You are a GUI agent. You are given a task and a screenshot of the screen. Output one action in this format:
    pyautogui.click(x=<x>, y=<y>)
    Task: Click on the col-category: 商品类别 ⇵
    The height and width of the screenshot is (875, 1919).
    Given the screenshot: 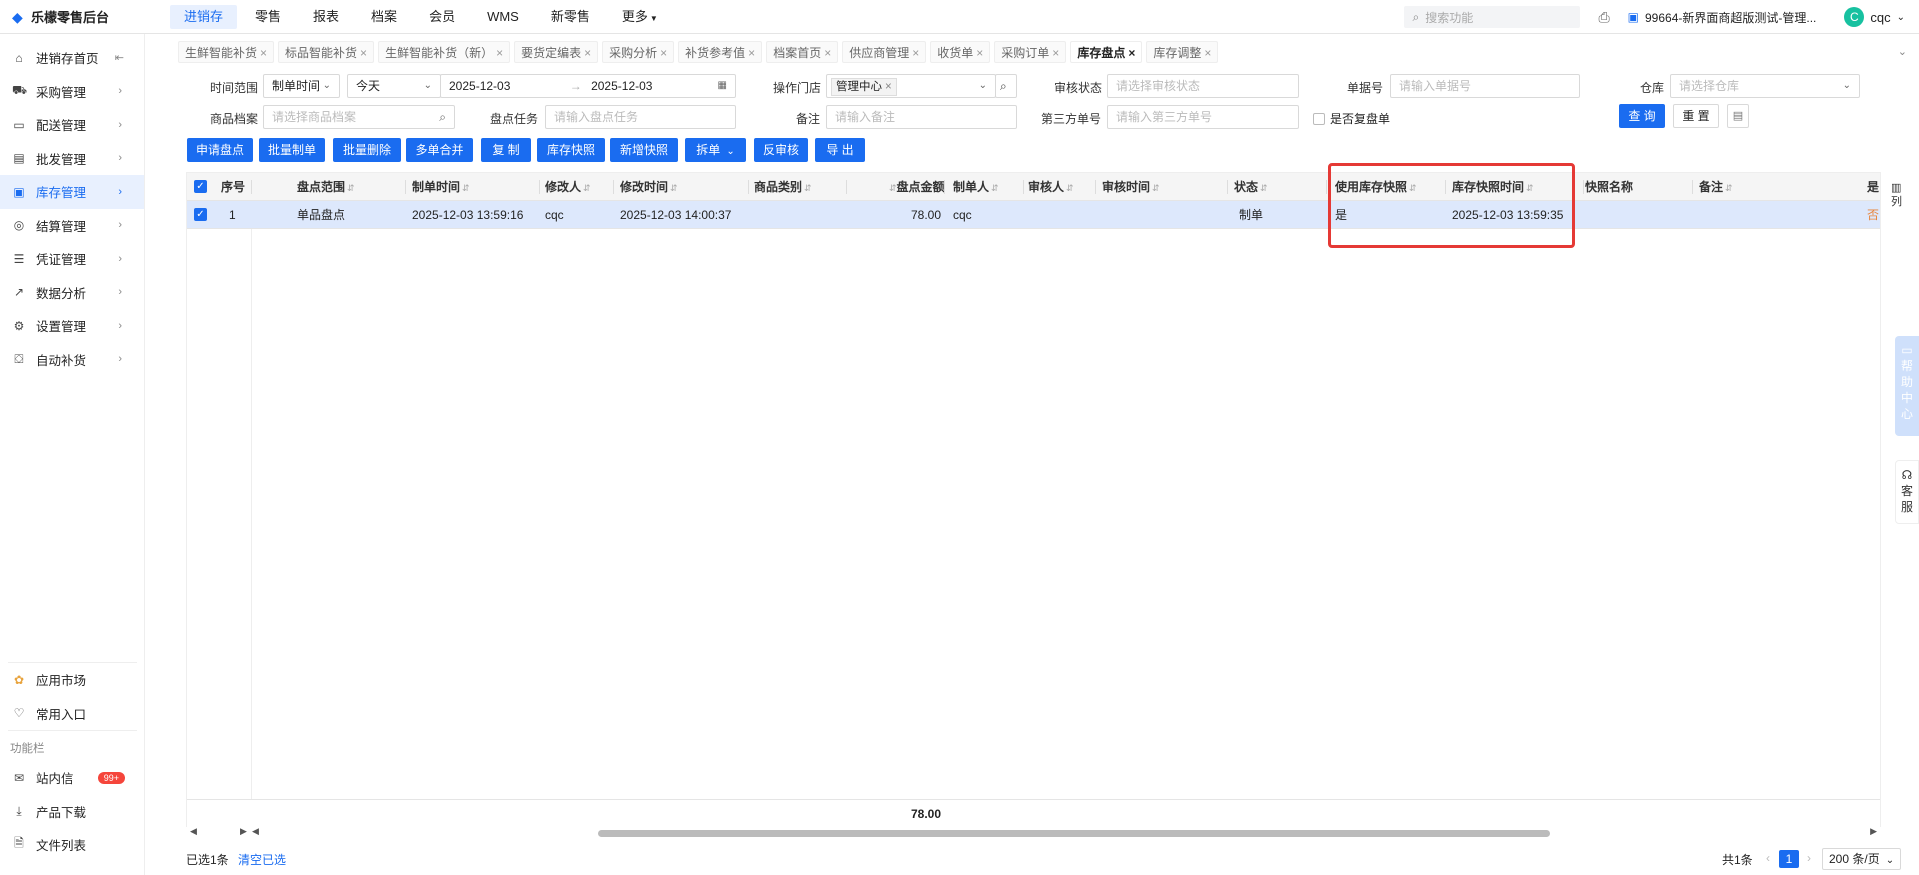 What is the action you would take?
    pyautogui.click(x=783, y=187)
    